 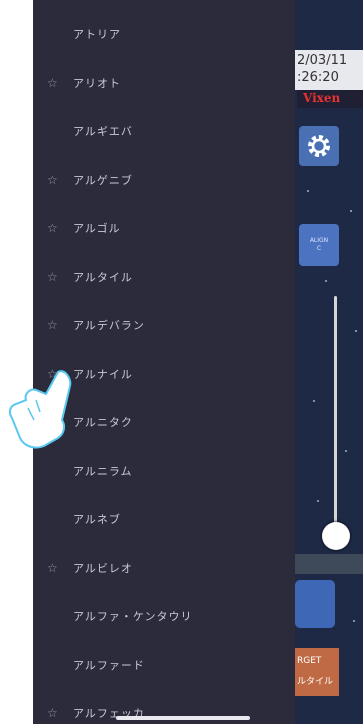 I want to click on star-name: アトリア, so click(x=97, y=34).